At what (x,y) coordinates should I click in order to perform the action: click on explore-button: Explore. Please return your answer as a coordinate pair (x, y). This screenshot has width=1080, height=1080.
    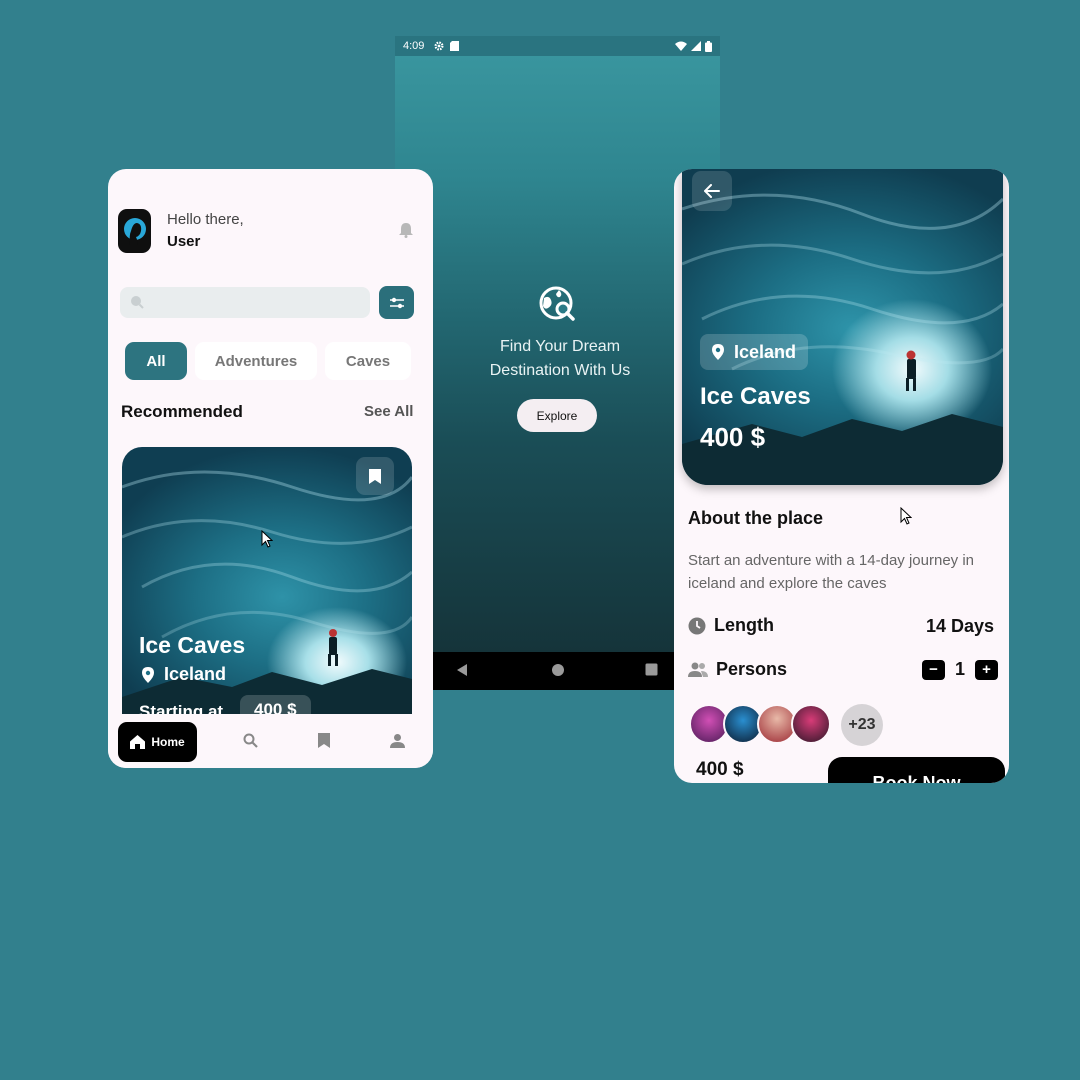
    Looking at the image, I should click on (557, 415).